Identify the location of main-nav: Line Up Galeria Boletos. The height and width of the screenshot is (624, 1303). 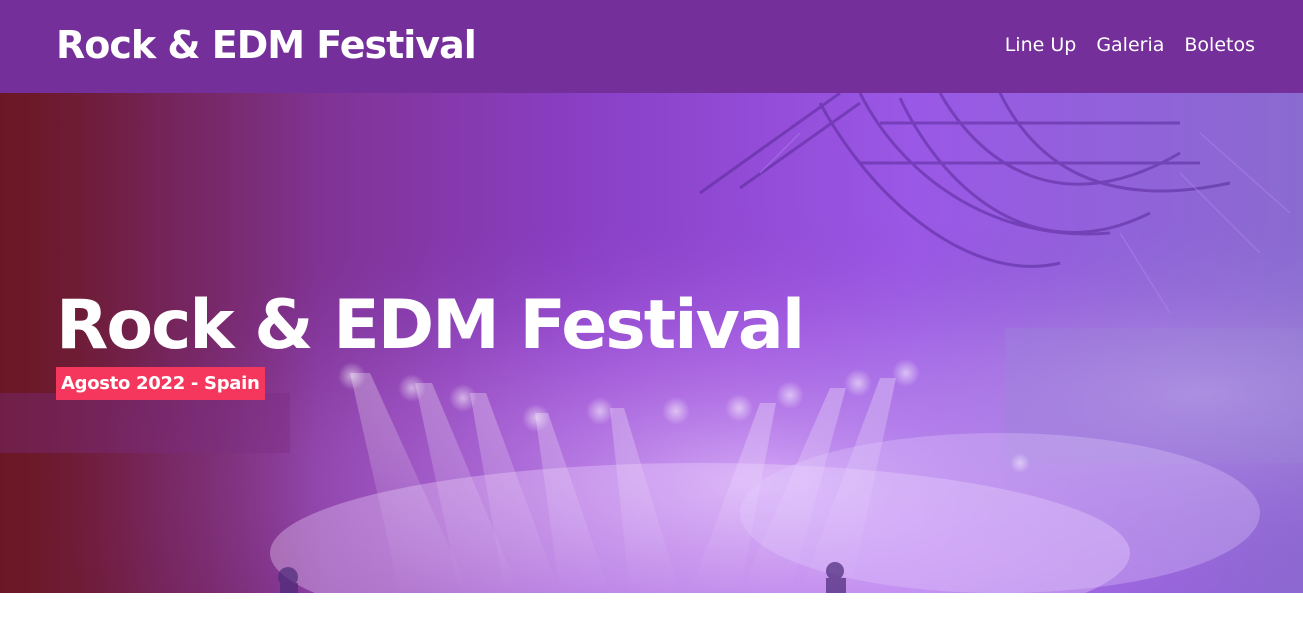
(1130, 45).